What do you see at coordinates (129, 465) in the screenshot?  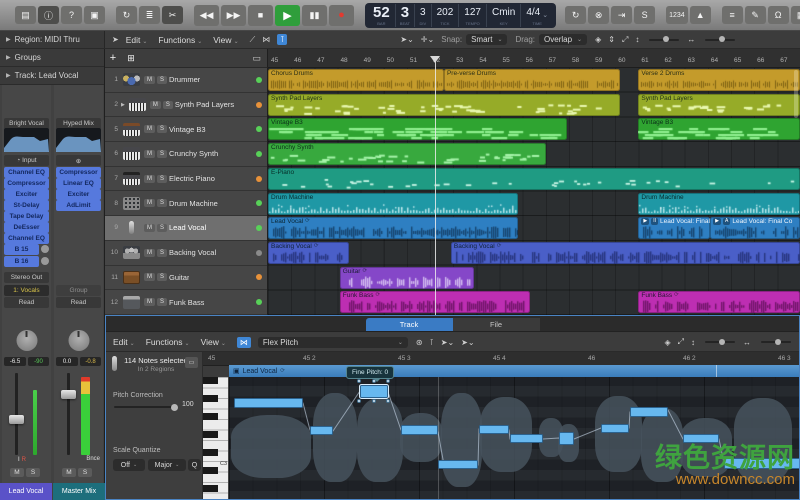 I see `scale-root-select: Off ⌄` at bounding box center [129, 465].